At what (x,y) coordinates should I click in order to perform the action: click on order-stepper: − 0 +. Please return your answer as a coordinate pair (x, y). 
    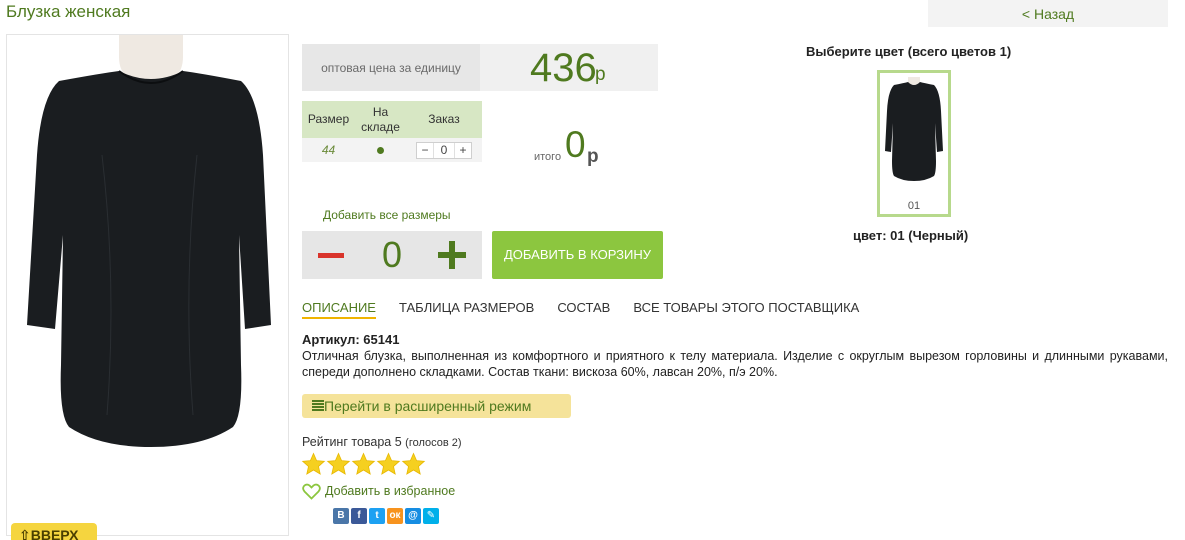
    Looking at the image, I should click on (444, 150).